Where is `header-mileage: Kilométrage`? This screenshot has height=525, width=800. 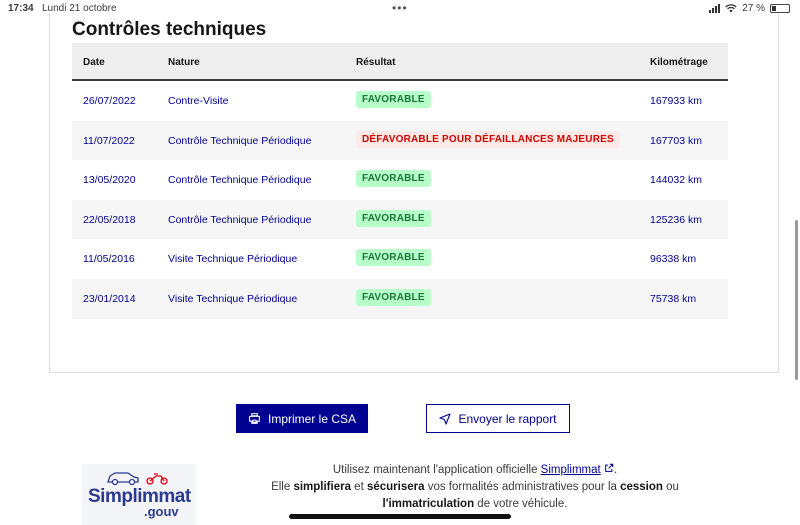 header-mileage: Kilométrage is located at coordinates (679, 62).